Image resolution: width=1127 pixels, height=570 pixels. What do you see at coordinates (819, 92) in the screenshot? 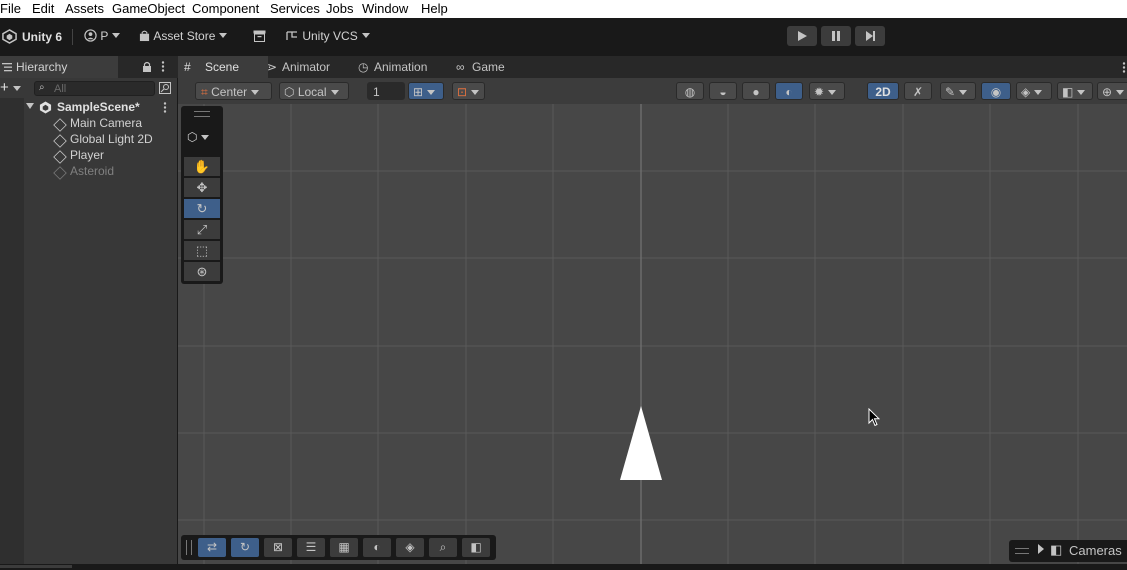
I see `bug-icon: ✹` at bounding box center [819, 92].